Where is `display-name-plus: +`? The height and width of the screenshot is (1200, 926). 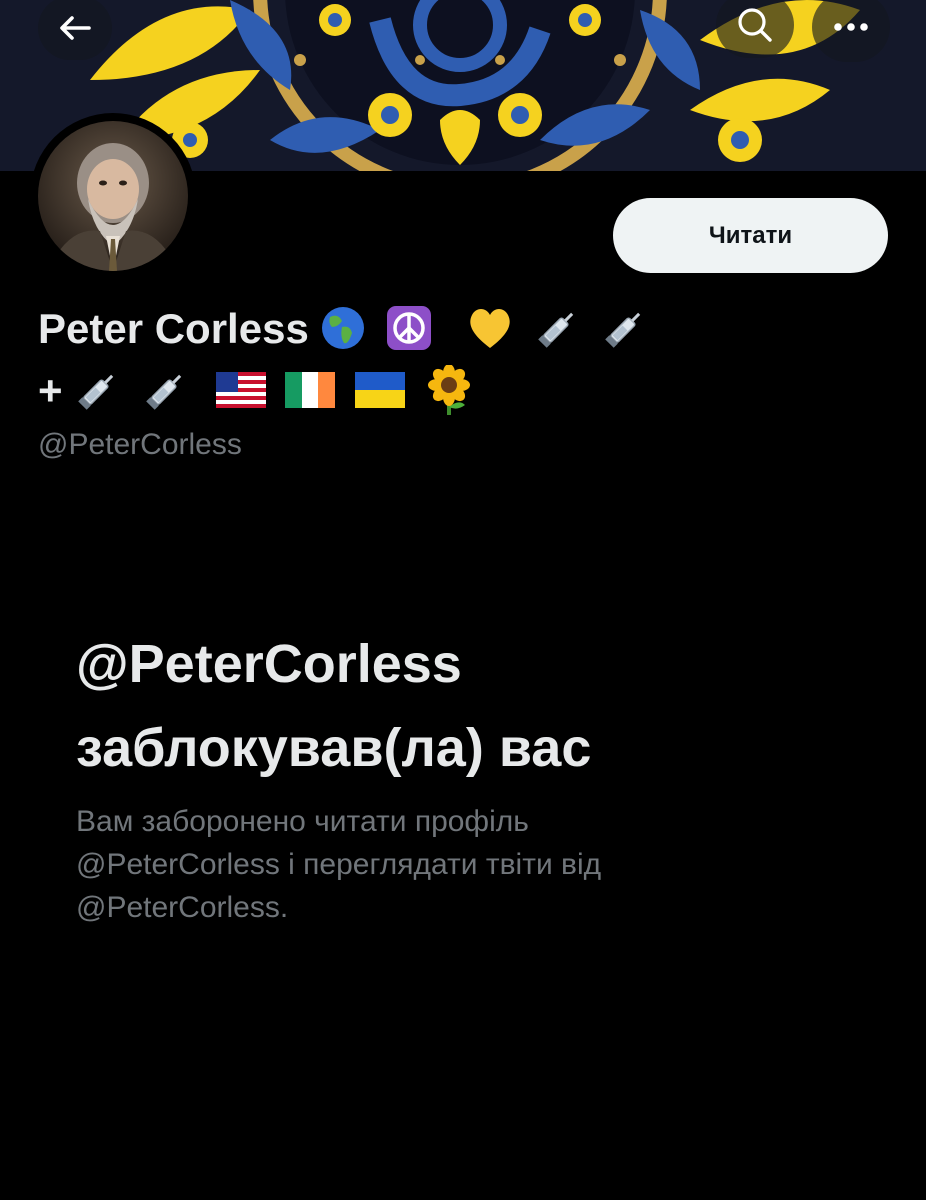 display-name-plus: + is located at coordinates (50, 390).